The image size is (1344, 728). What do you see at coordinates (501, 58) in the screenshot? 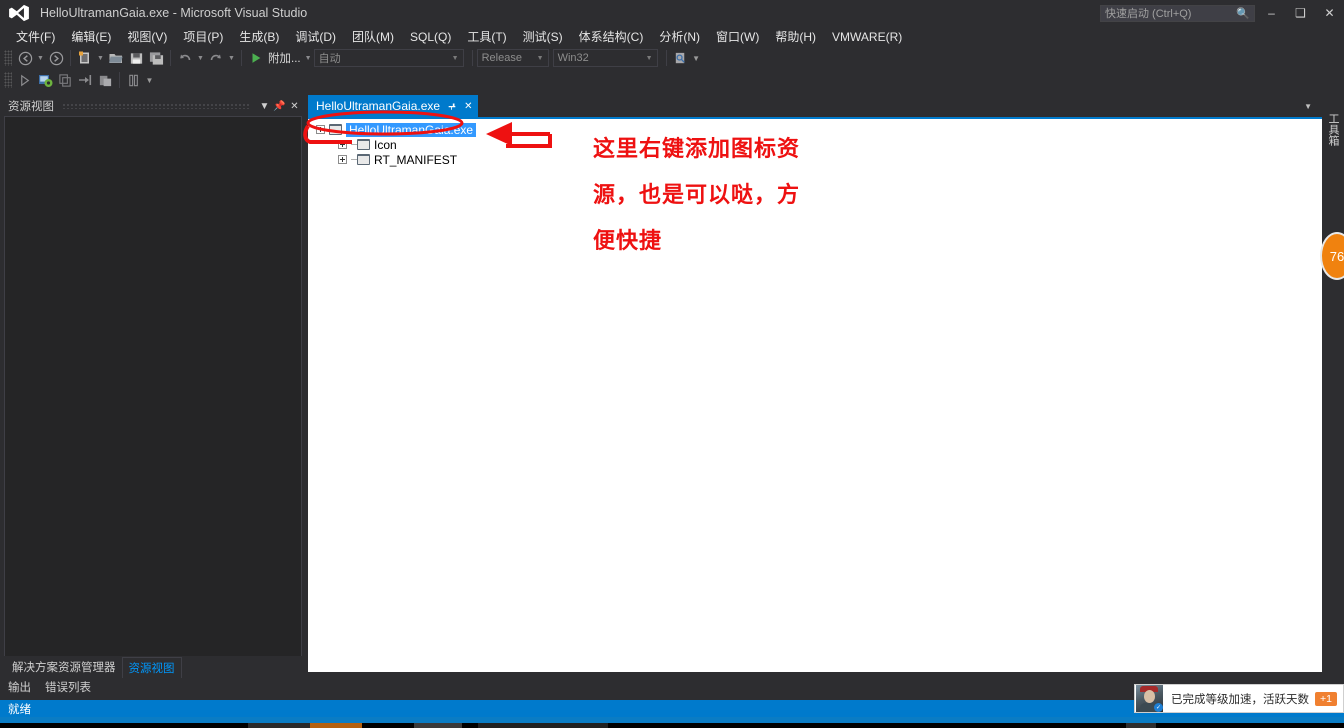
I see `solution-config-value: Release` at bounding box center [501, 58].